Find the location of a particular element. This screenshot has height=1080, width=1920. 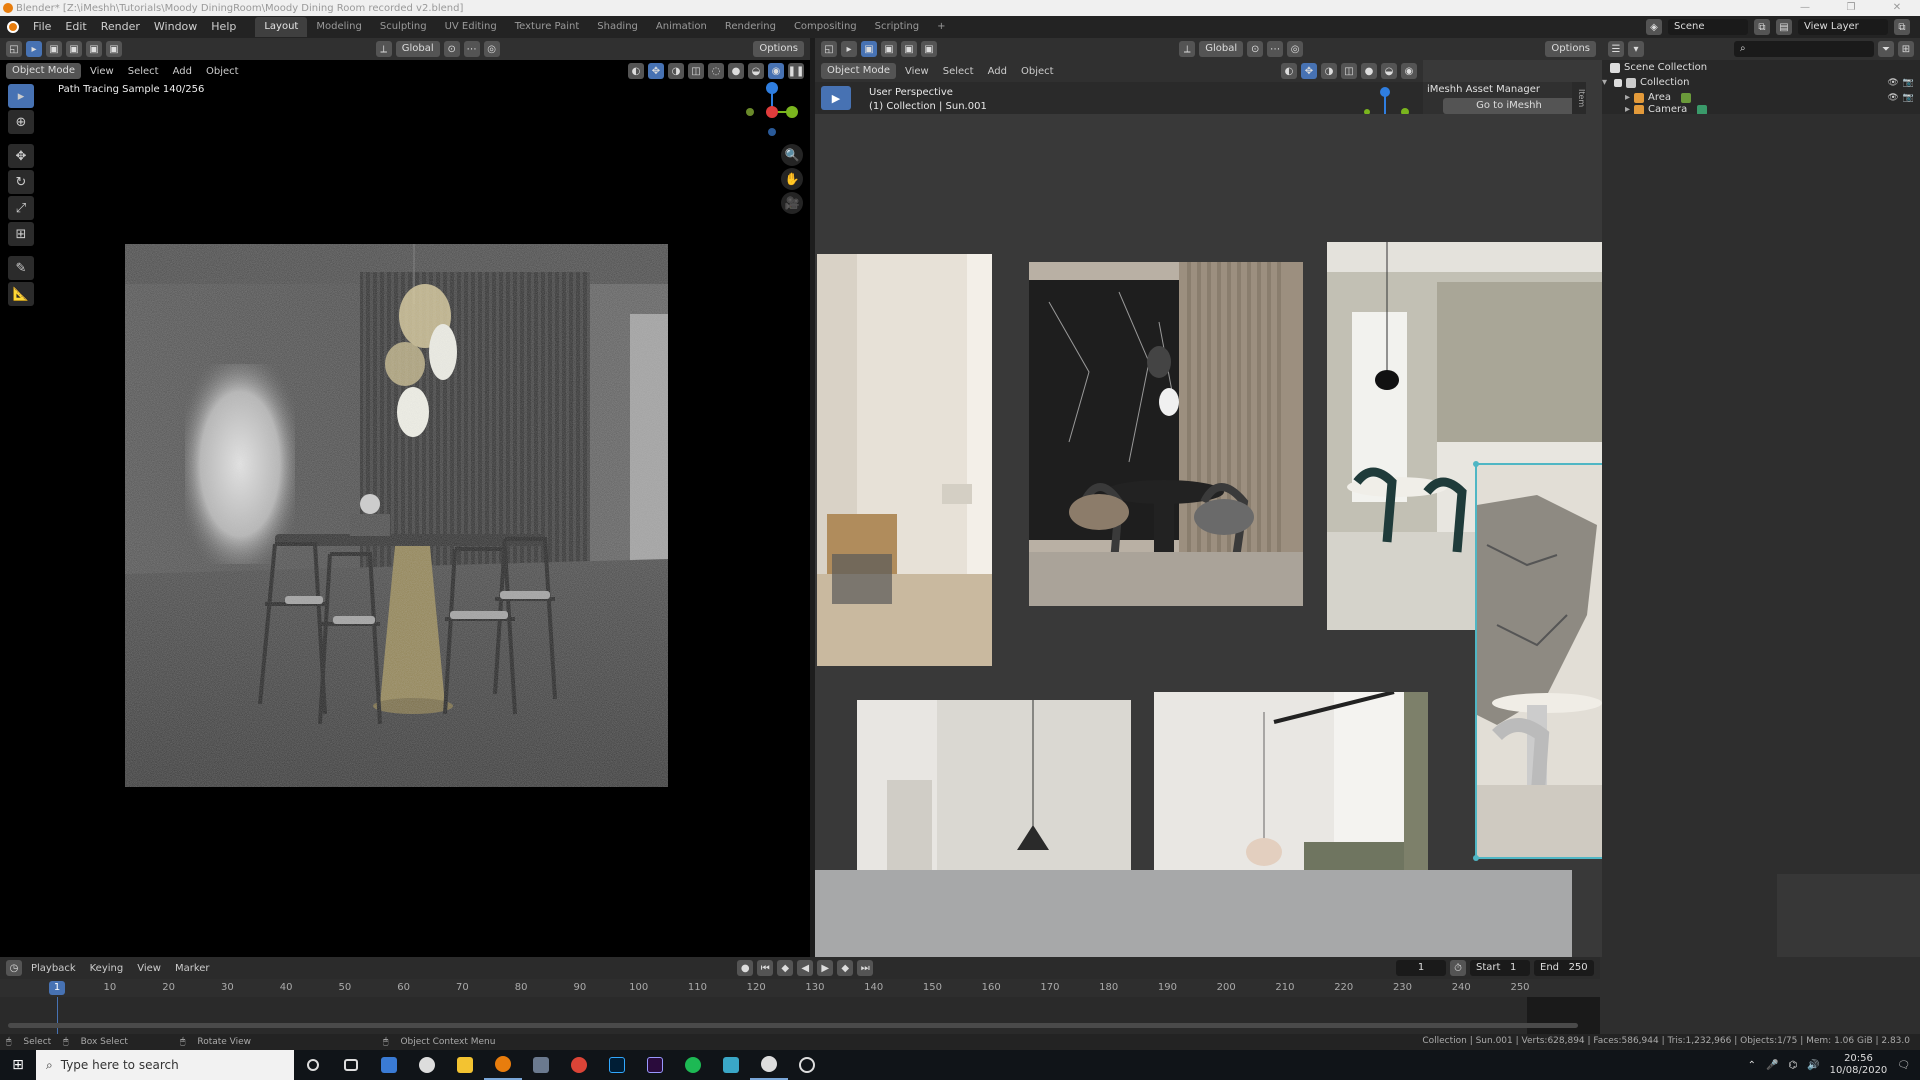

shading-solid-icon: ● is located at coordinates (736, 71).